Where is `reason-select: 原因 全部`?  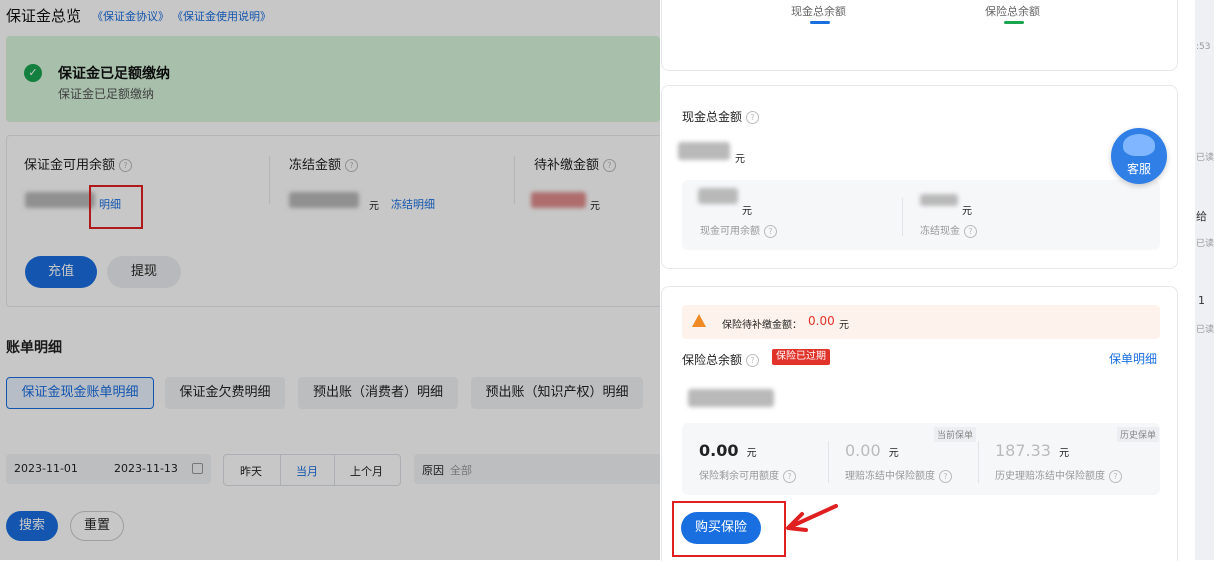
reason-select: 原因 全部 is located at coordinates (537, 469).